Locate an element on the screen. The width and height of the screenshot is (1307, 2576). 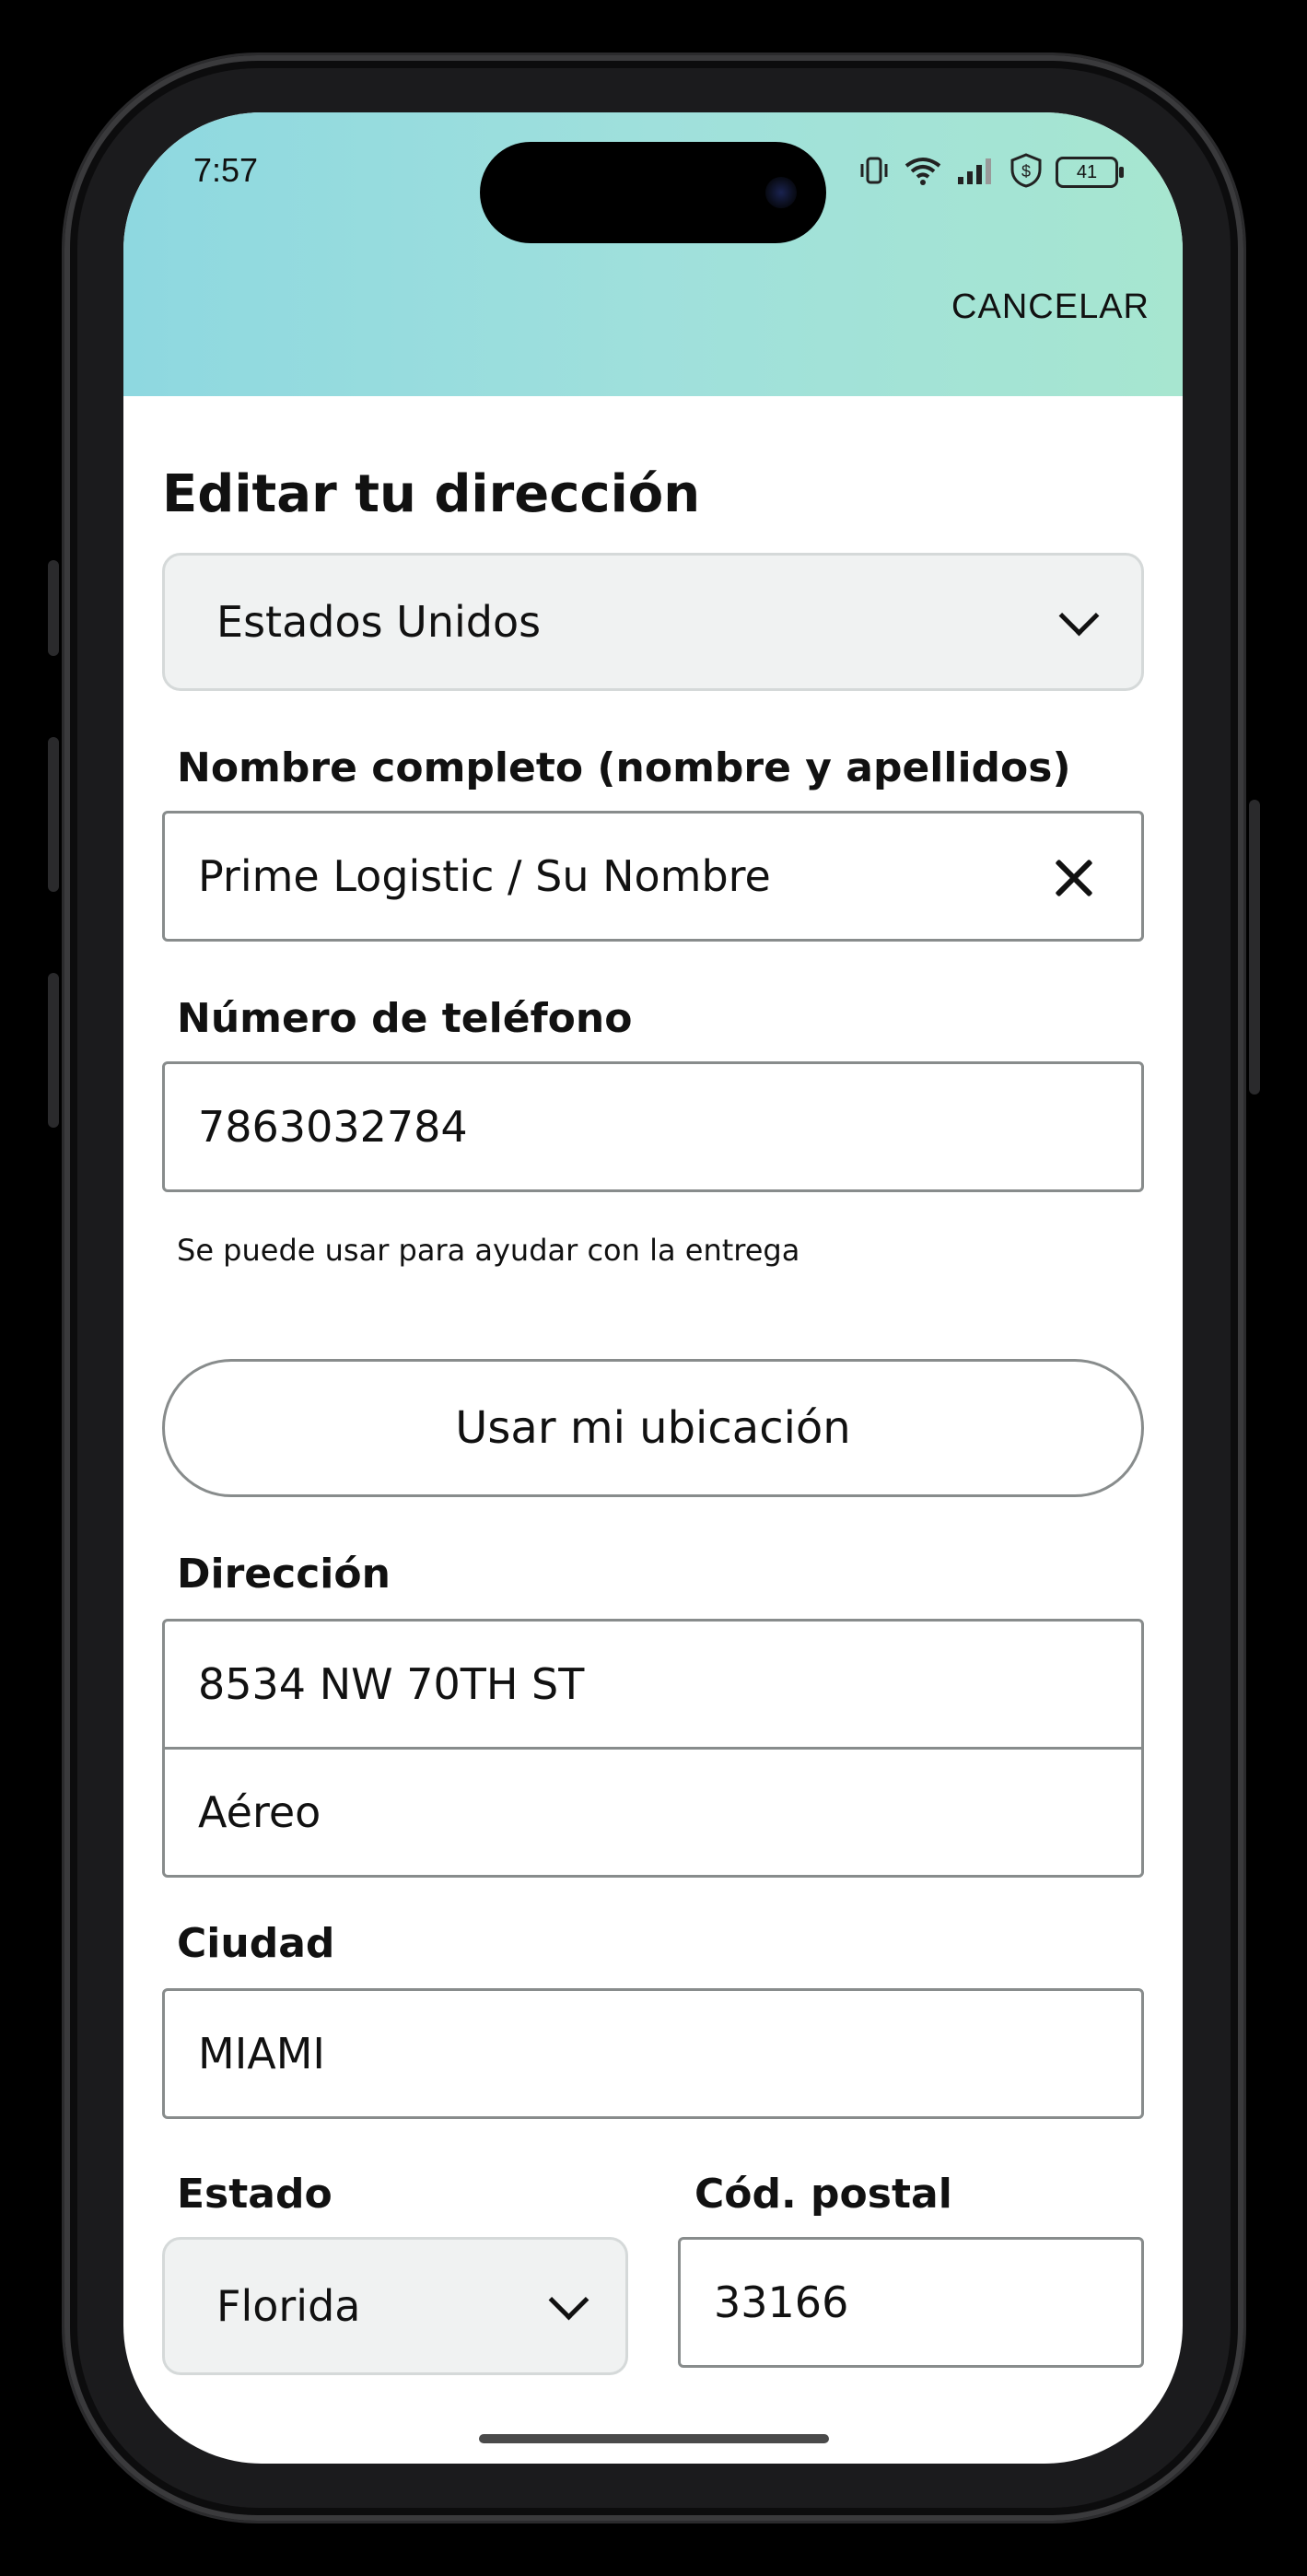
postal-code-field: 33166 is located at coordinates (911, 2302).